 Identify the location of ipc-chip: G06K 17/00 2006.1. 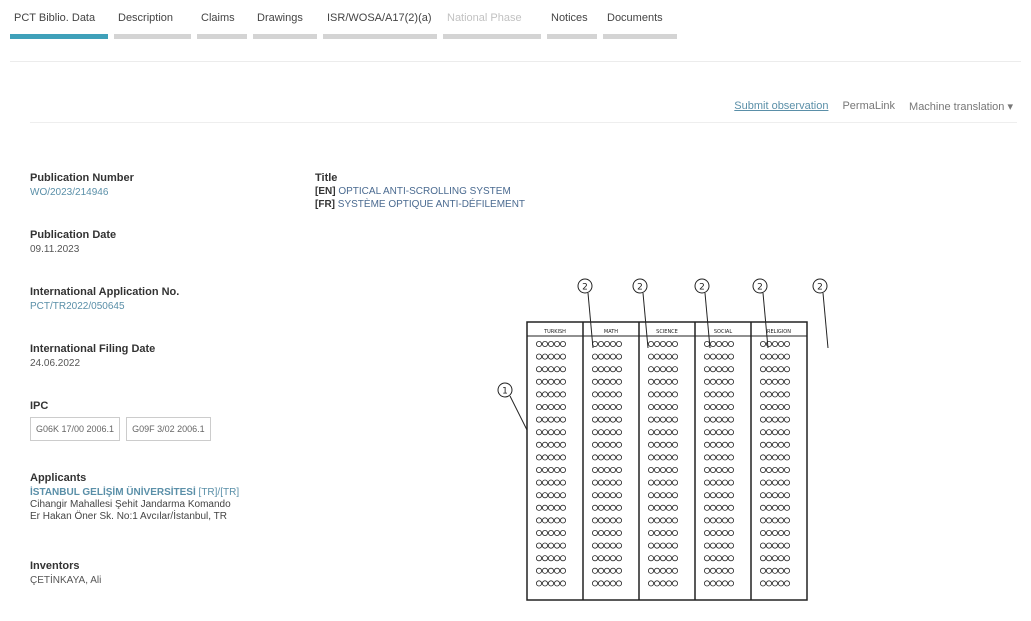
(75, 429).